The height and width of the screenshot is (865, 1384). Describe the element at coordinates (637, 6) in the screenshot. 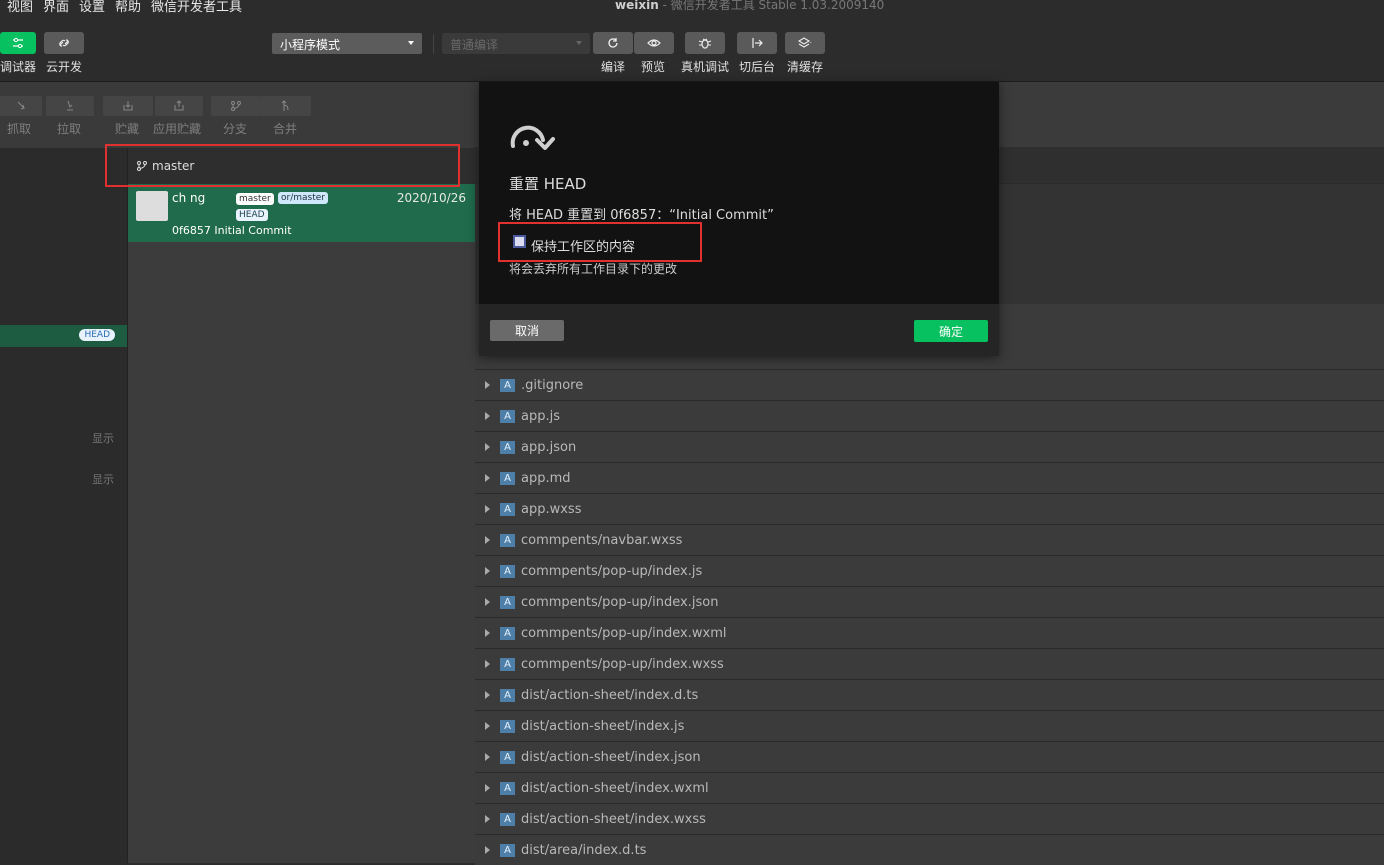

I see `window-app-name: weixin` at that location.